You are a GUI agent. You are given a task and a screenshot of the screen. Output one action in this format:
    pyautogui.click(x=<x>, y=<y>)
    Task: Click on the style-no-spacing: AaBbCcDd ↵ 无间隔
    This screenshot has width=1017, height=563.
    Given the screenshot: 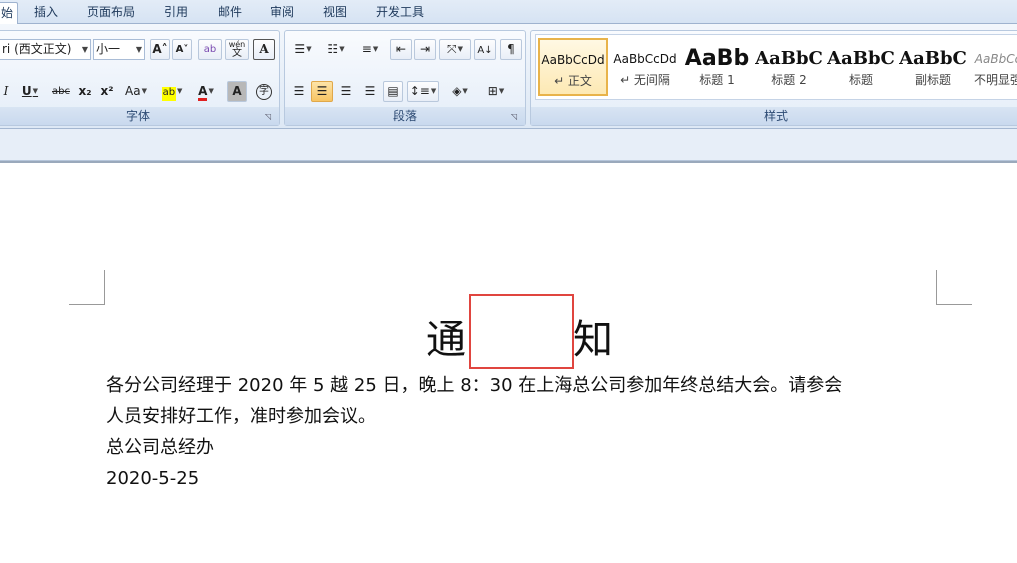 What is the action you would take?
    pyautogui.click(x=645, y=67)
    